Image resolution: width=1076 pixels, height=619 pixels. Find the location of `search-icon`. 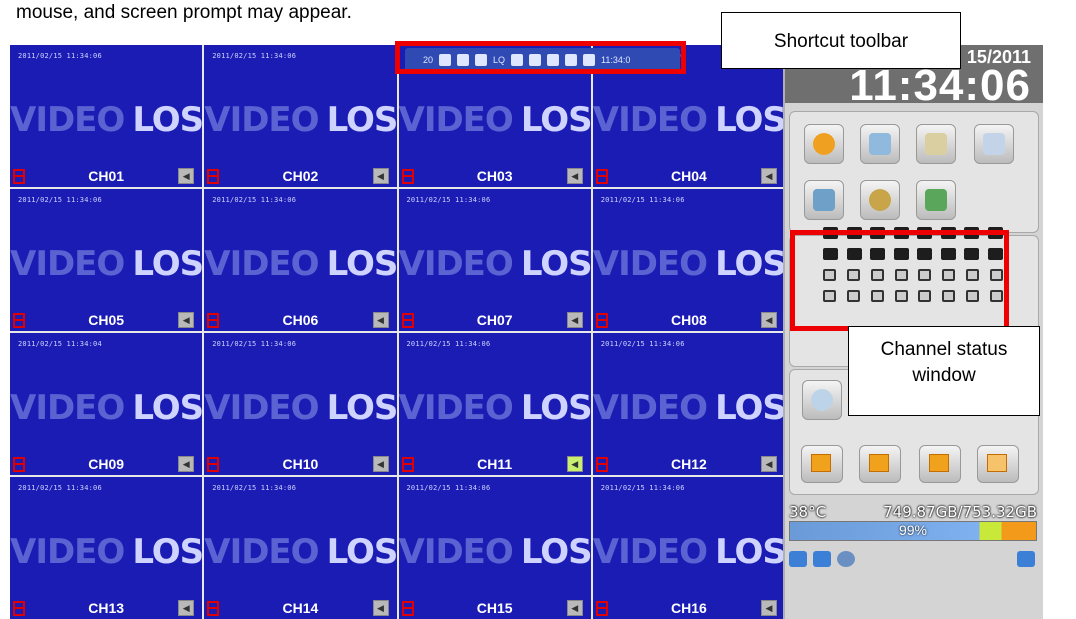

search-icon is located at coordinates (822, 400).